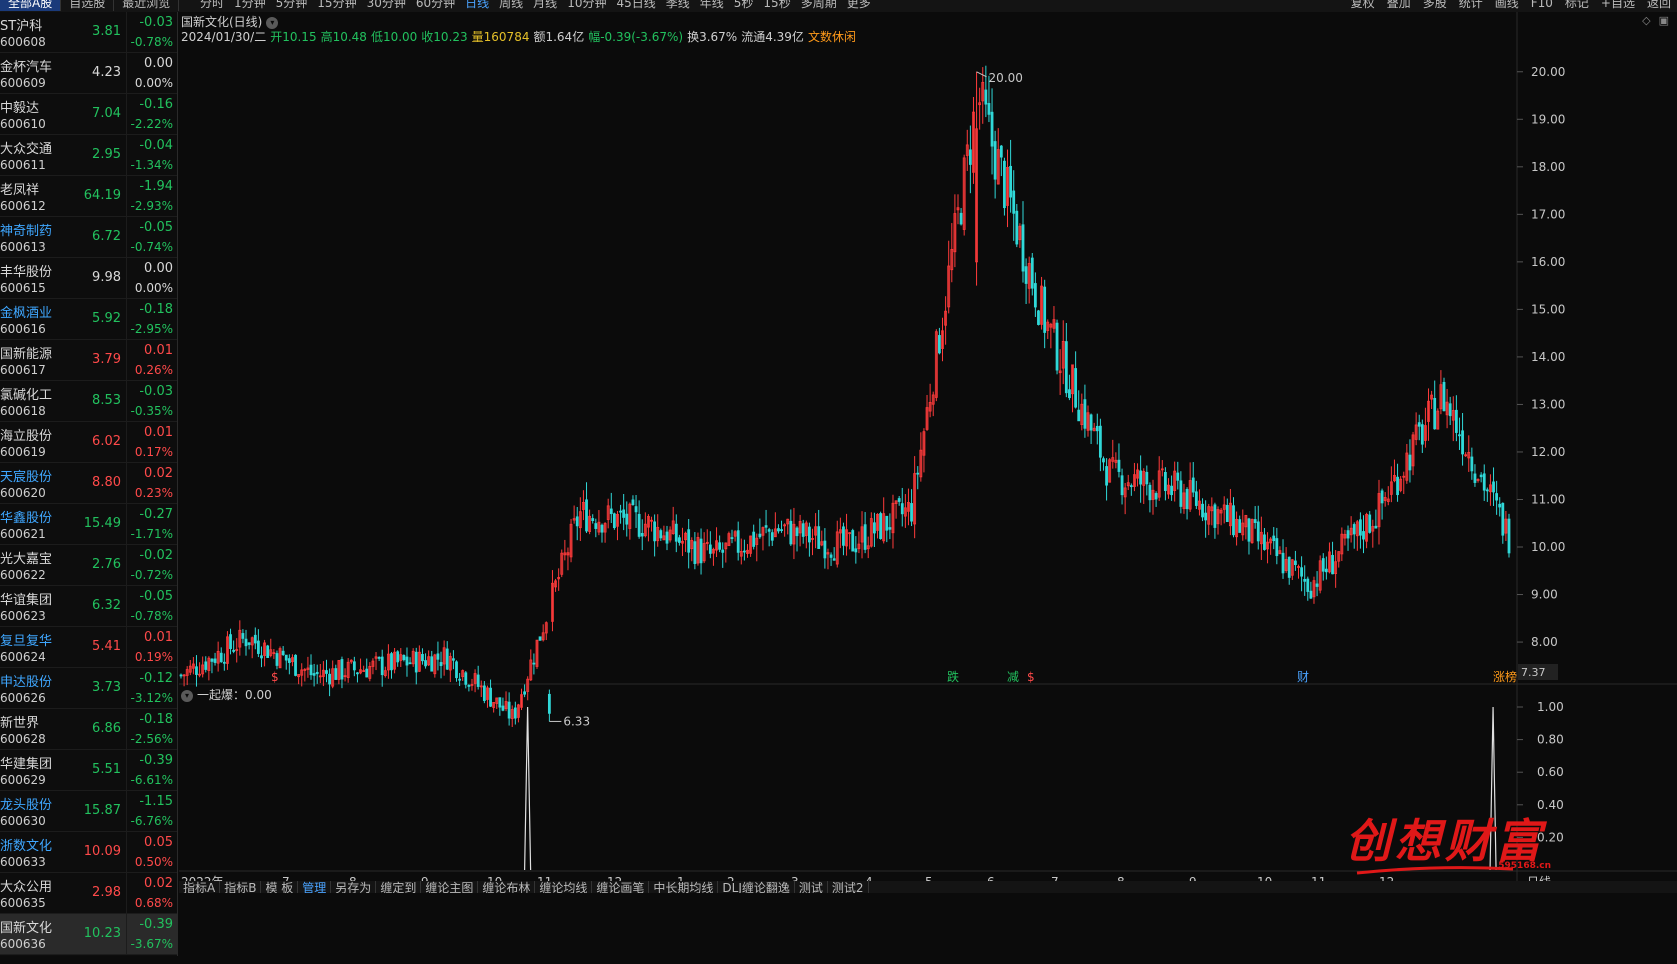 The width and height of the screenshot is (1677, 964). I want to click on period-option: 30分钟, so click(386, 5).